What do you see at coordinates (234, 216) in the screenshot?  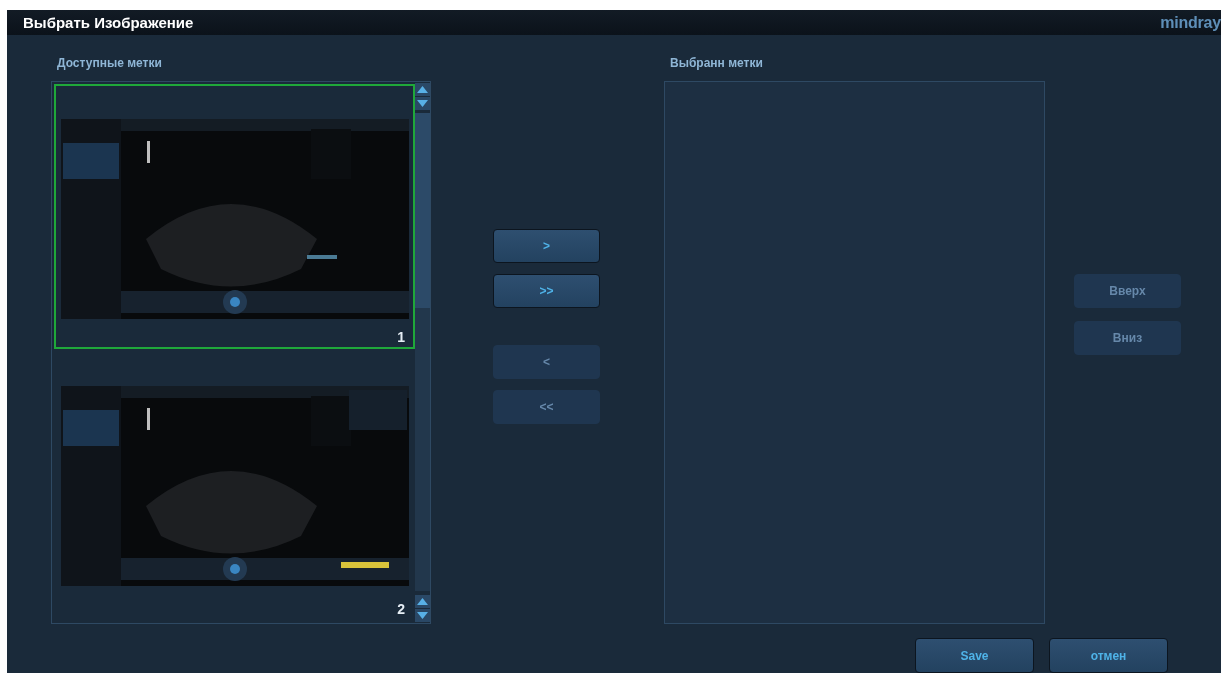 I see `image-thumbnail: 1` at bounding box center [234, 216].